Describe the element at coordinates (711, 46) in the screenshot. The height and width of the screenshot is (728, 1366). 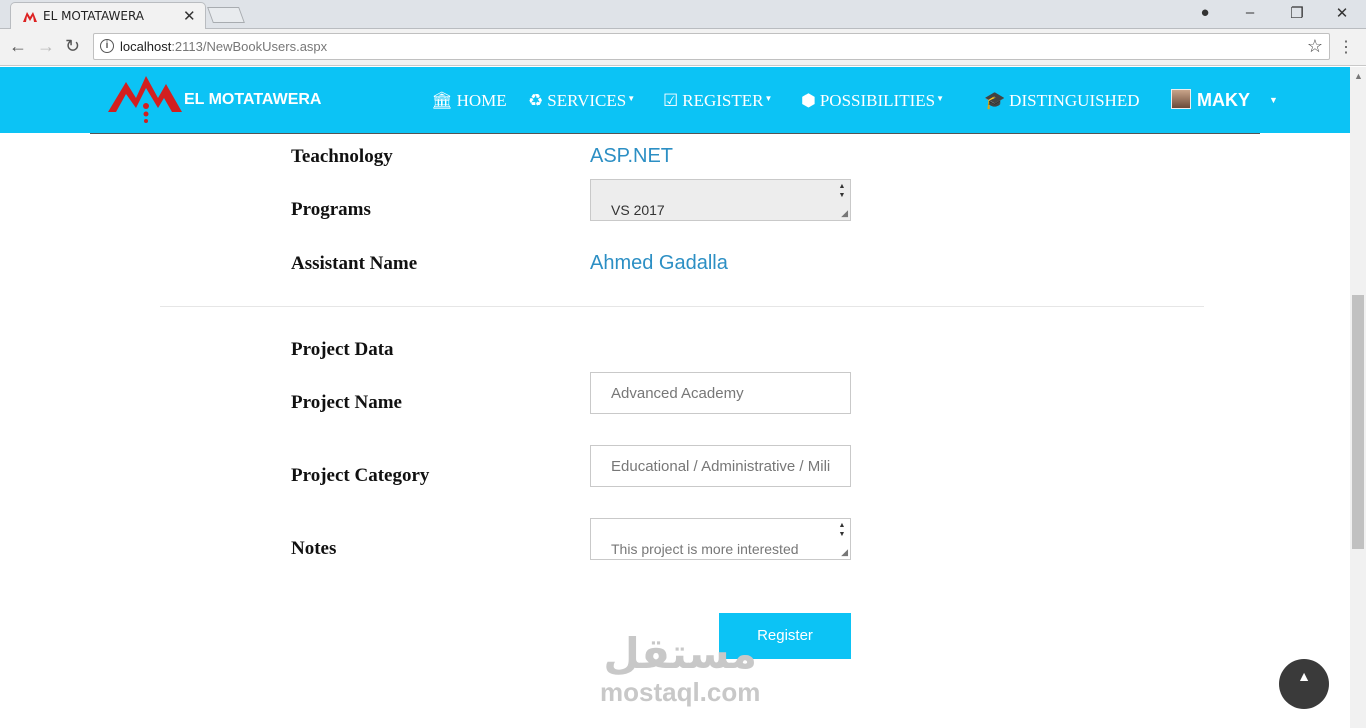
I see `address-bar: i localhost:2113/NewBookUsers.aspx ☆` at that location.